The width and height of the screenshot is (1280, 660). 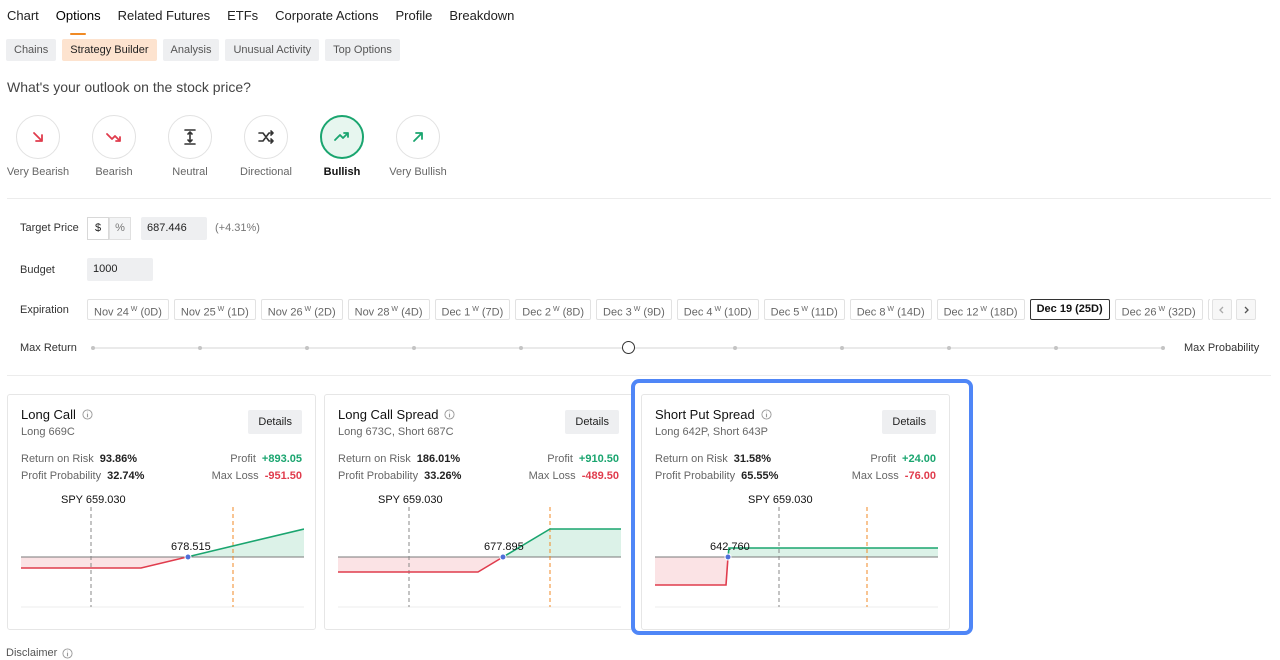 What do you see at coordinates (323, 312) in the screenshot?
I see `expiration-days: (2D)` at bounding box center [323, 312].